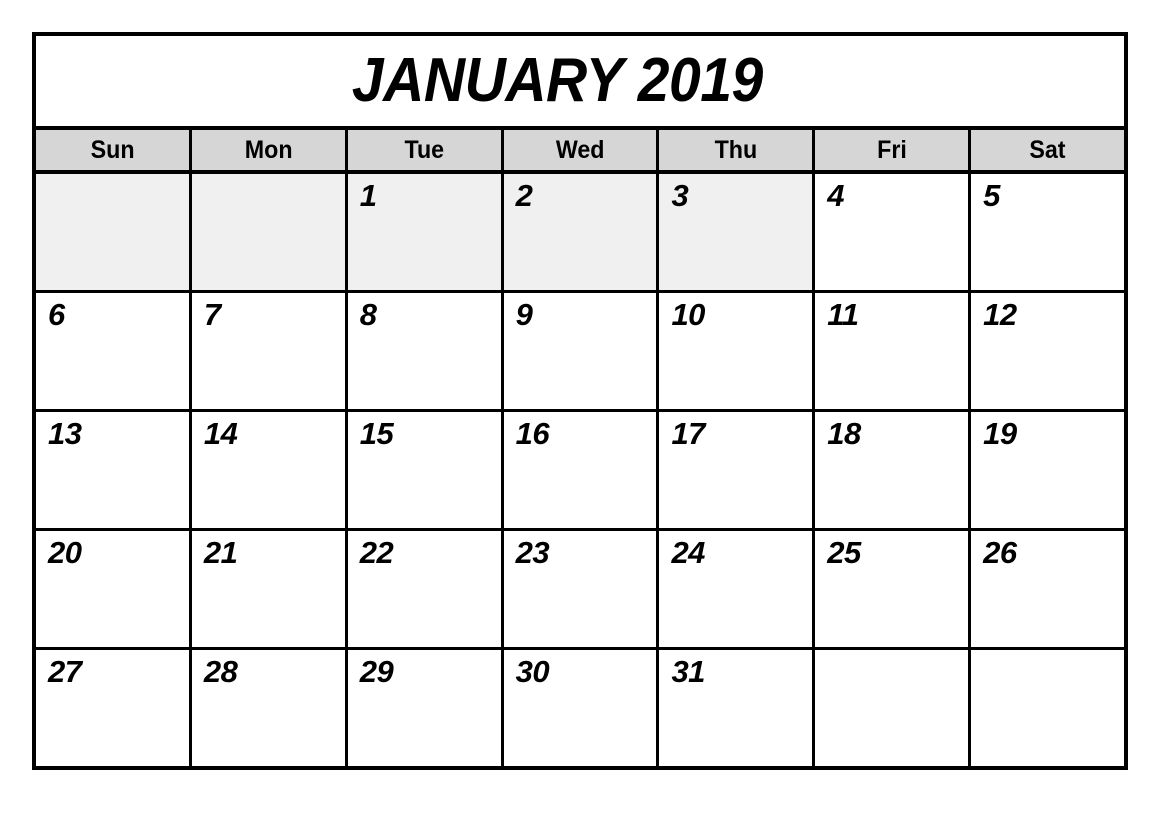  I want to click on day-number: 30, so click(532, 671).